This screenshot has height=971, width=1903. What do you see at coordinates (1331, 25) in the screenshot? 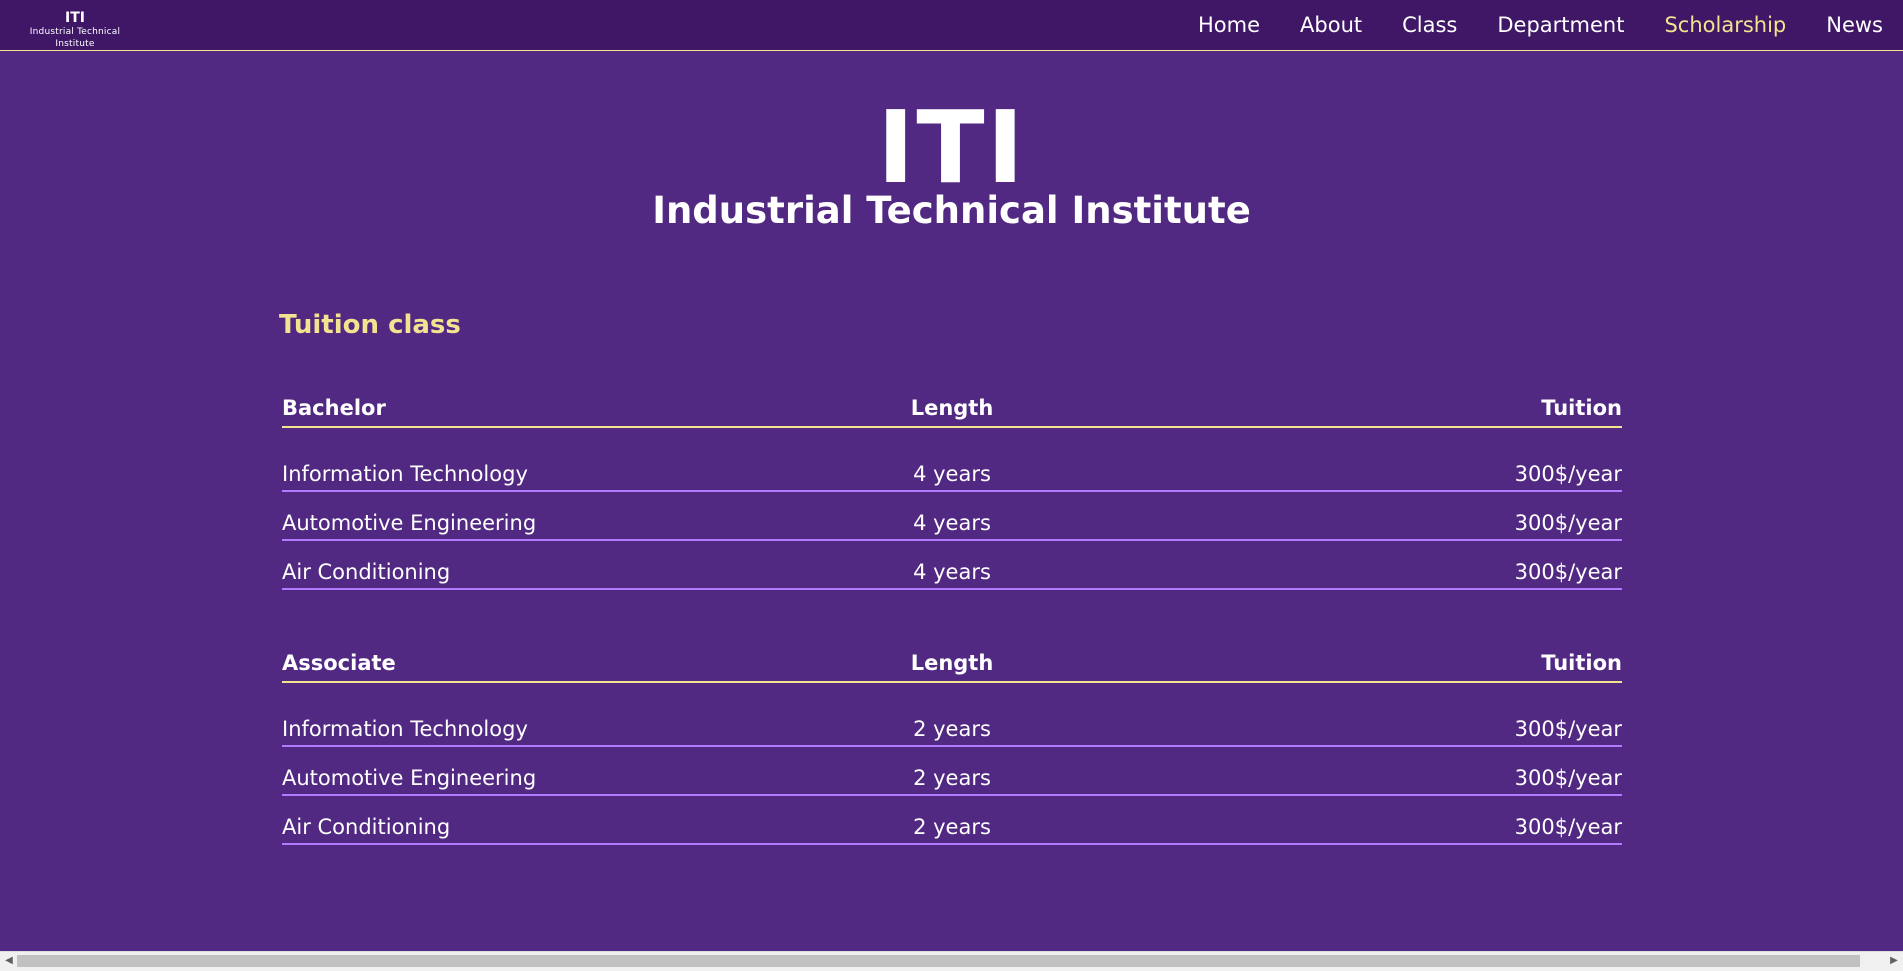
I see `nav-item-about: About` at bounding box center [1331, 25].